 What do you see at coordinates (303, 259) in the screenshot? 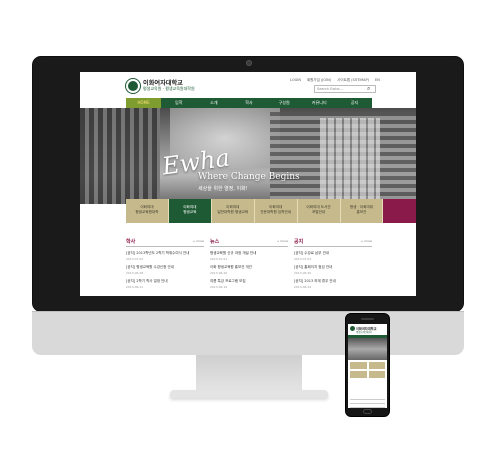
I see `list-item-date: 2013.07.03` at bounding box center [303, 259].